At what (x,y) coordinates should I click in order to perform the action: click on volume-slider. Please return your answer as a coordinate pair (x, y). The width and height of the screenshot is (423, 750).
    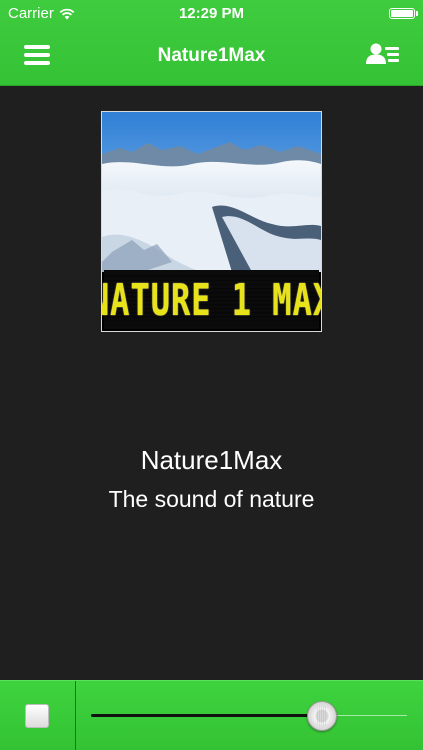
    Looking at the image, I should click on (249, 716).